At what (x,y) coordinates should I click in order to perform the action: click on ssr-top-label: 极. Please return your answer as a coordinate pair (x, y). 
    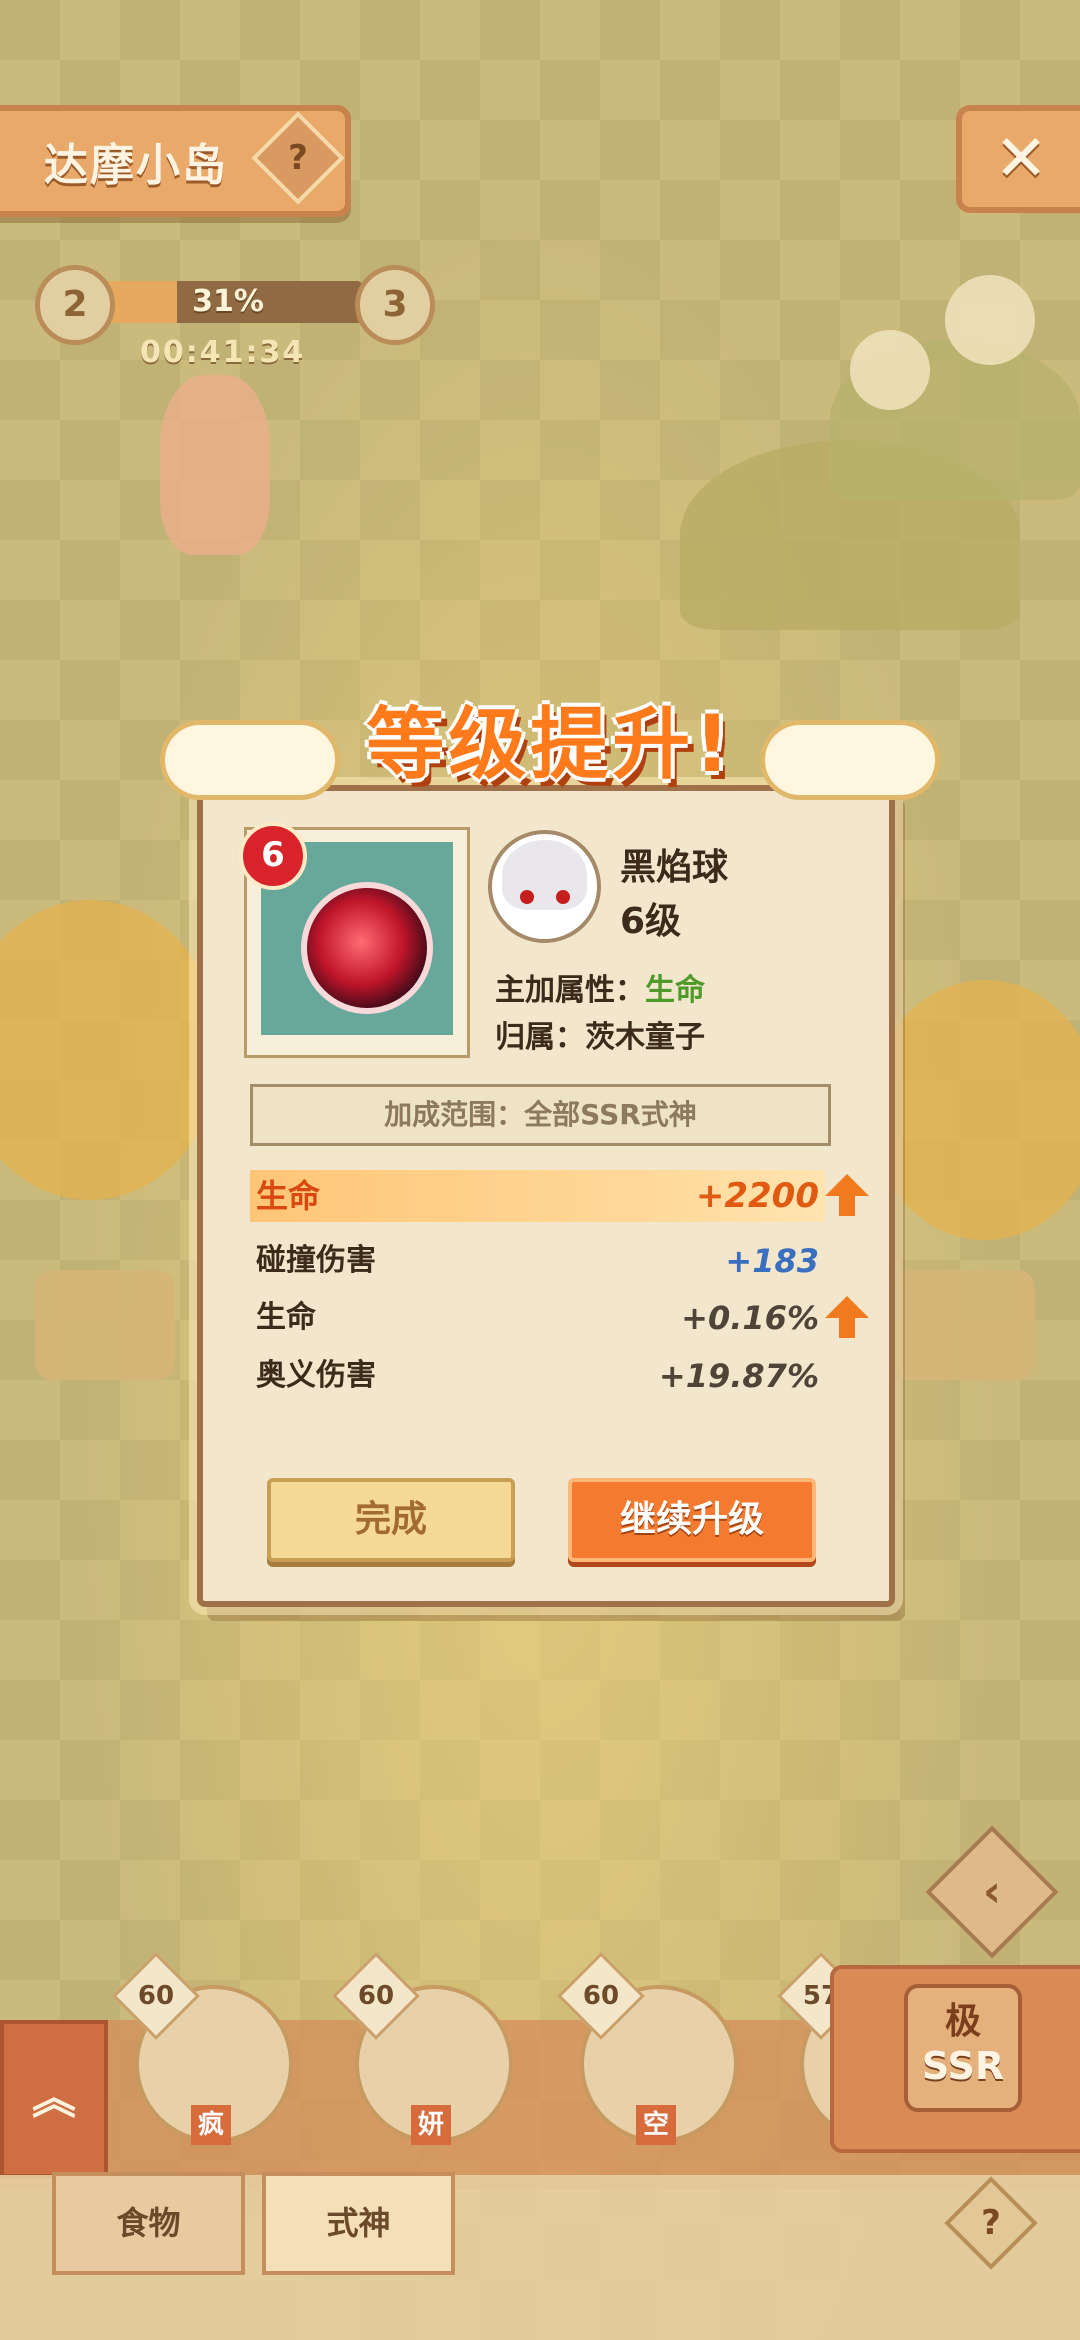
    Looking at the image, I should click on (962, 2021).